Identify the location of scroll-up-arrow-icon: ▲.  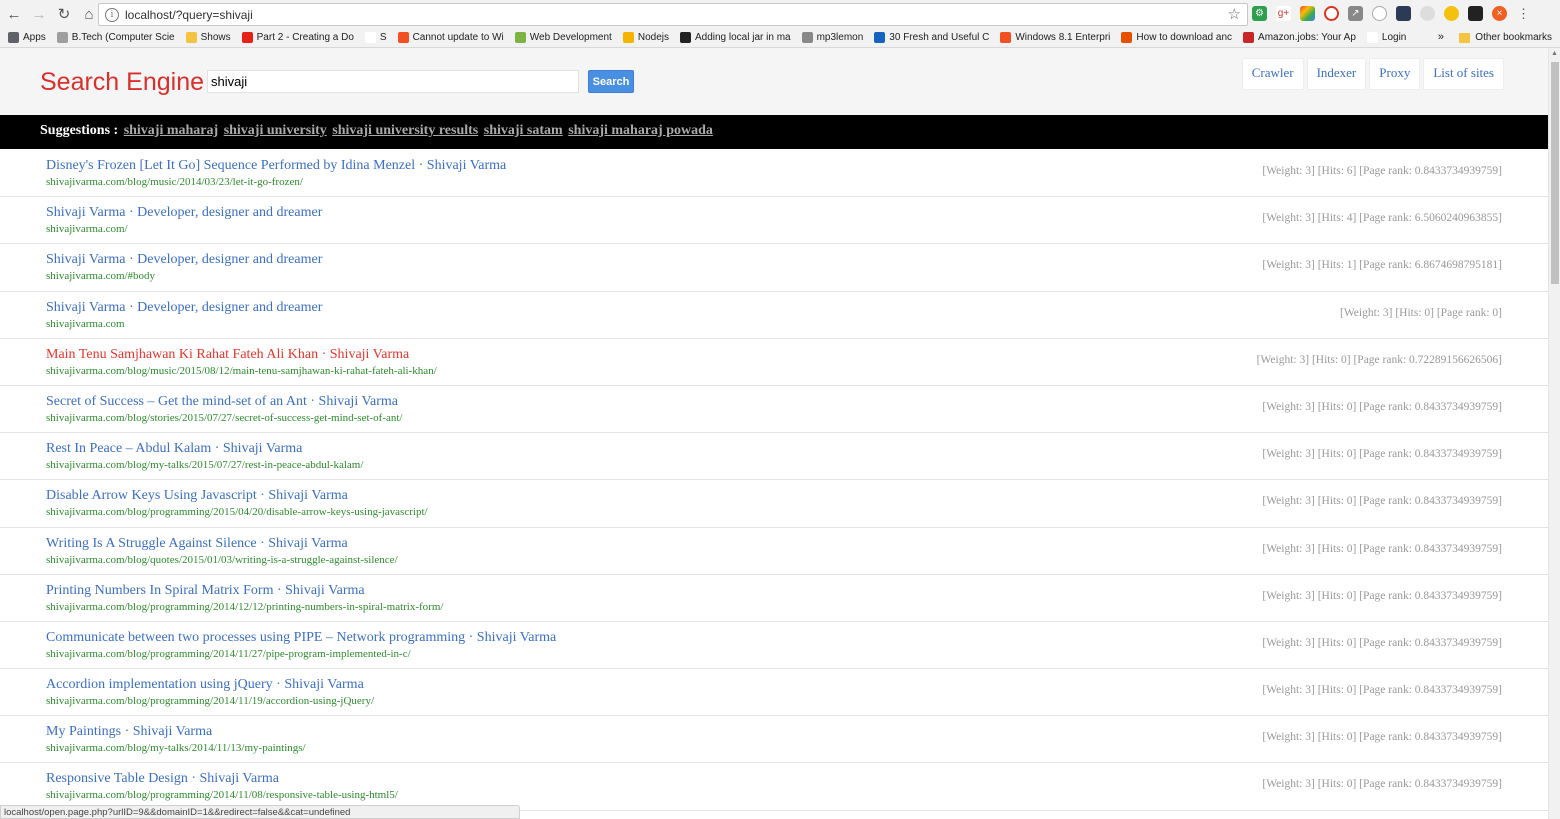
(1554, 53).